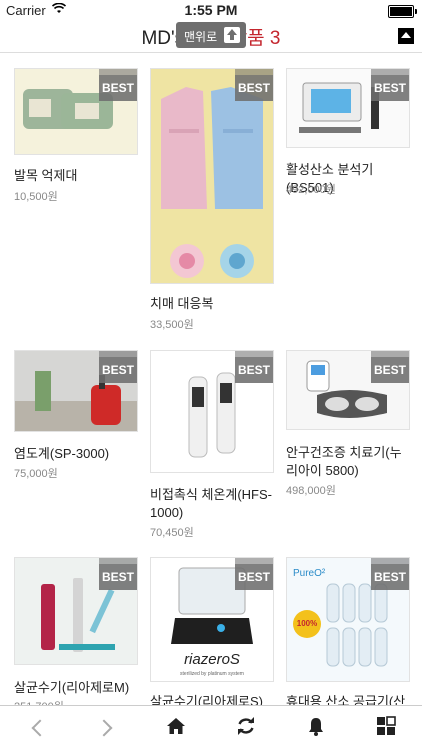 This screenshot has height=750, width=422. Describe the element at coordinates (36, 474) in the screenshot. I see `product-price: 75,000원` at that location.